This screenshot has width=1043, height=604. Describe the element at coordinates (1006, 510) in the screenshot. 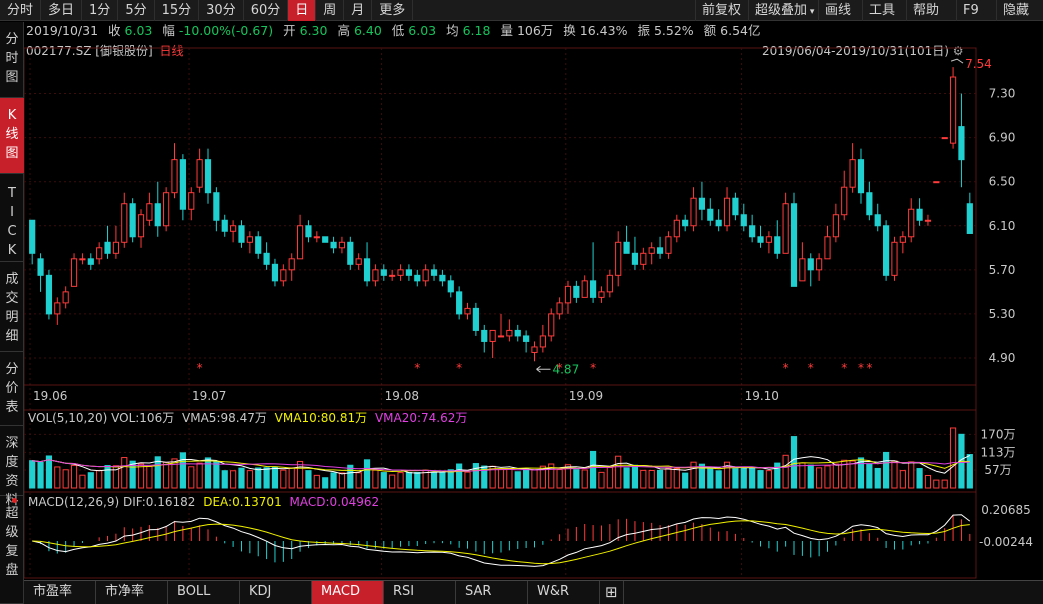

I see `macd-tick-label: 0.20685` at that location.